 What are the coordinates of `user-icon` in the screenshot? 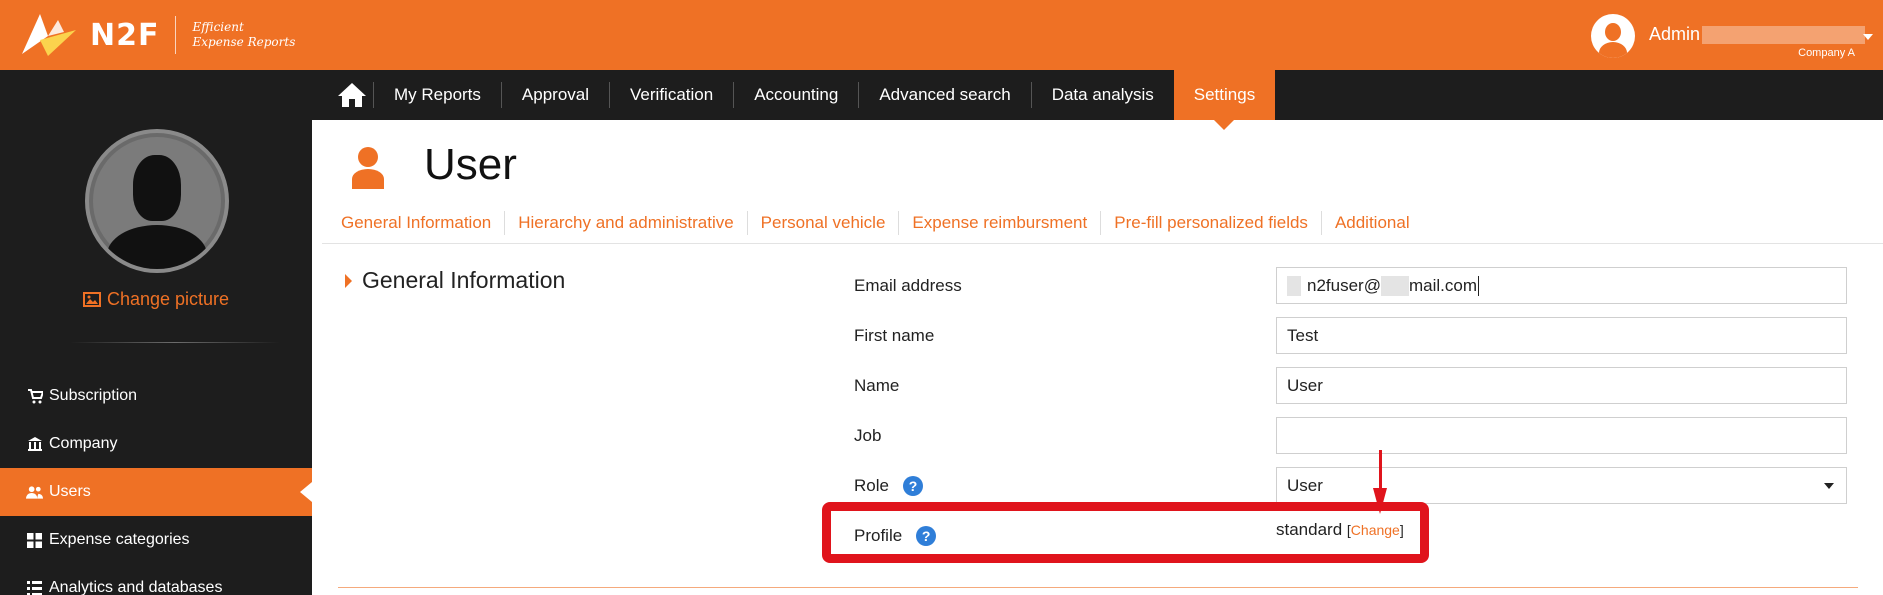 It's located at (368, 165).